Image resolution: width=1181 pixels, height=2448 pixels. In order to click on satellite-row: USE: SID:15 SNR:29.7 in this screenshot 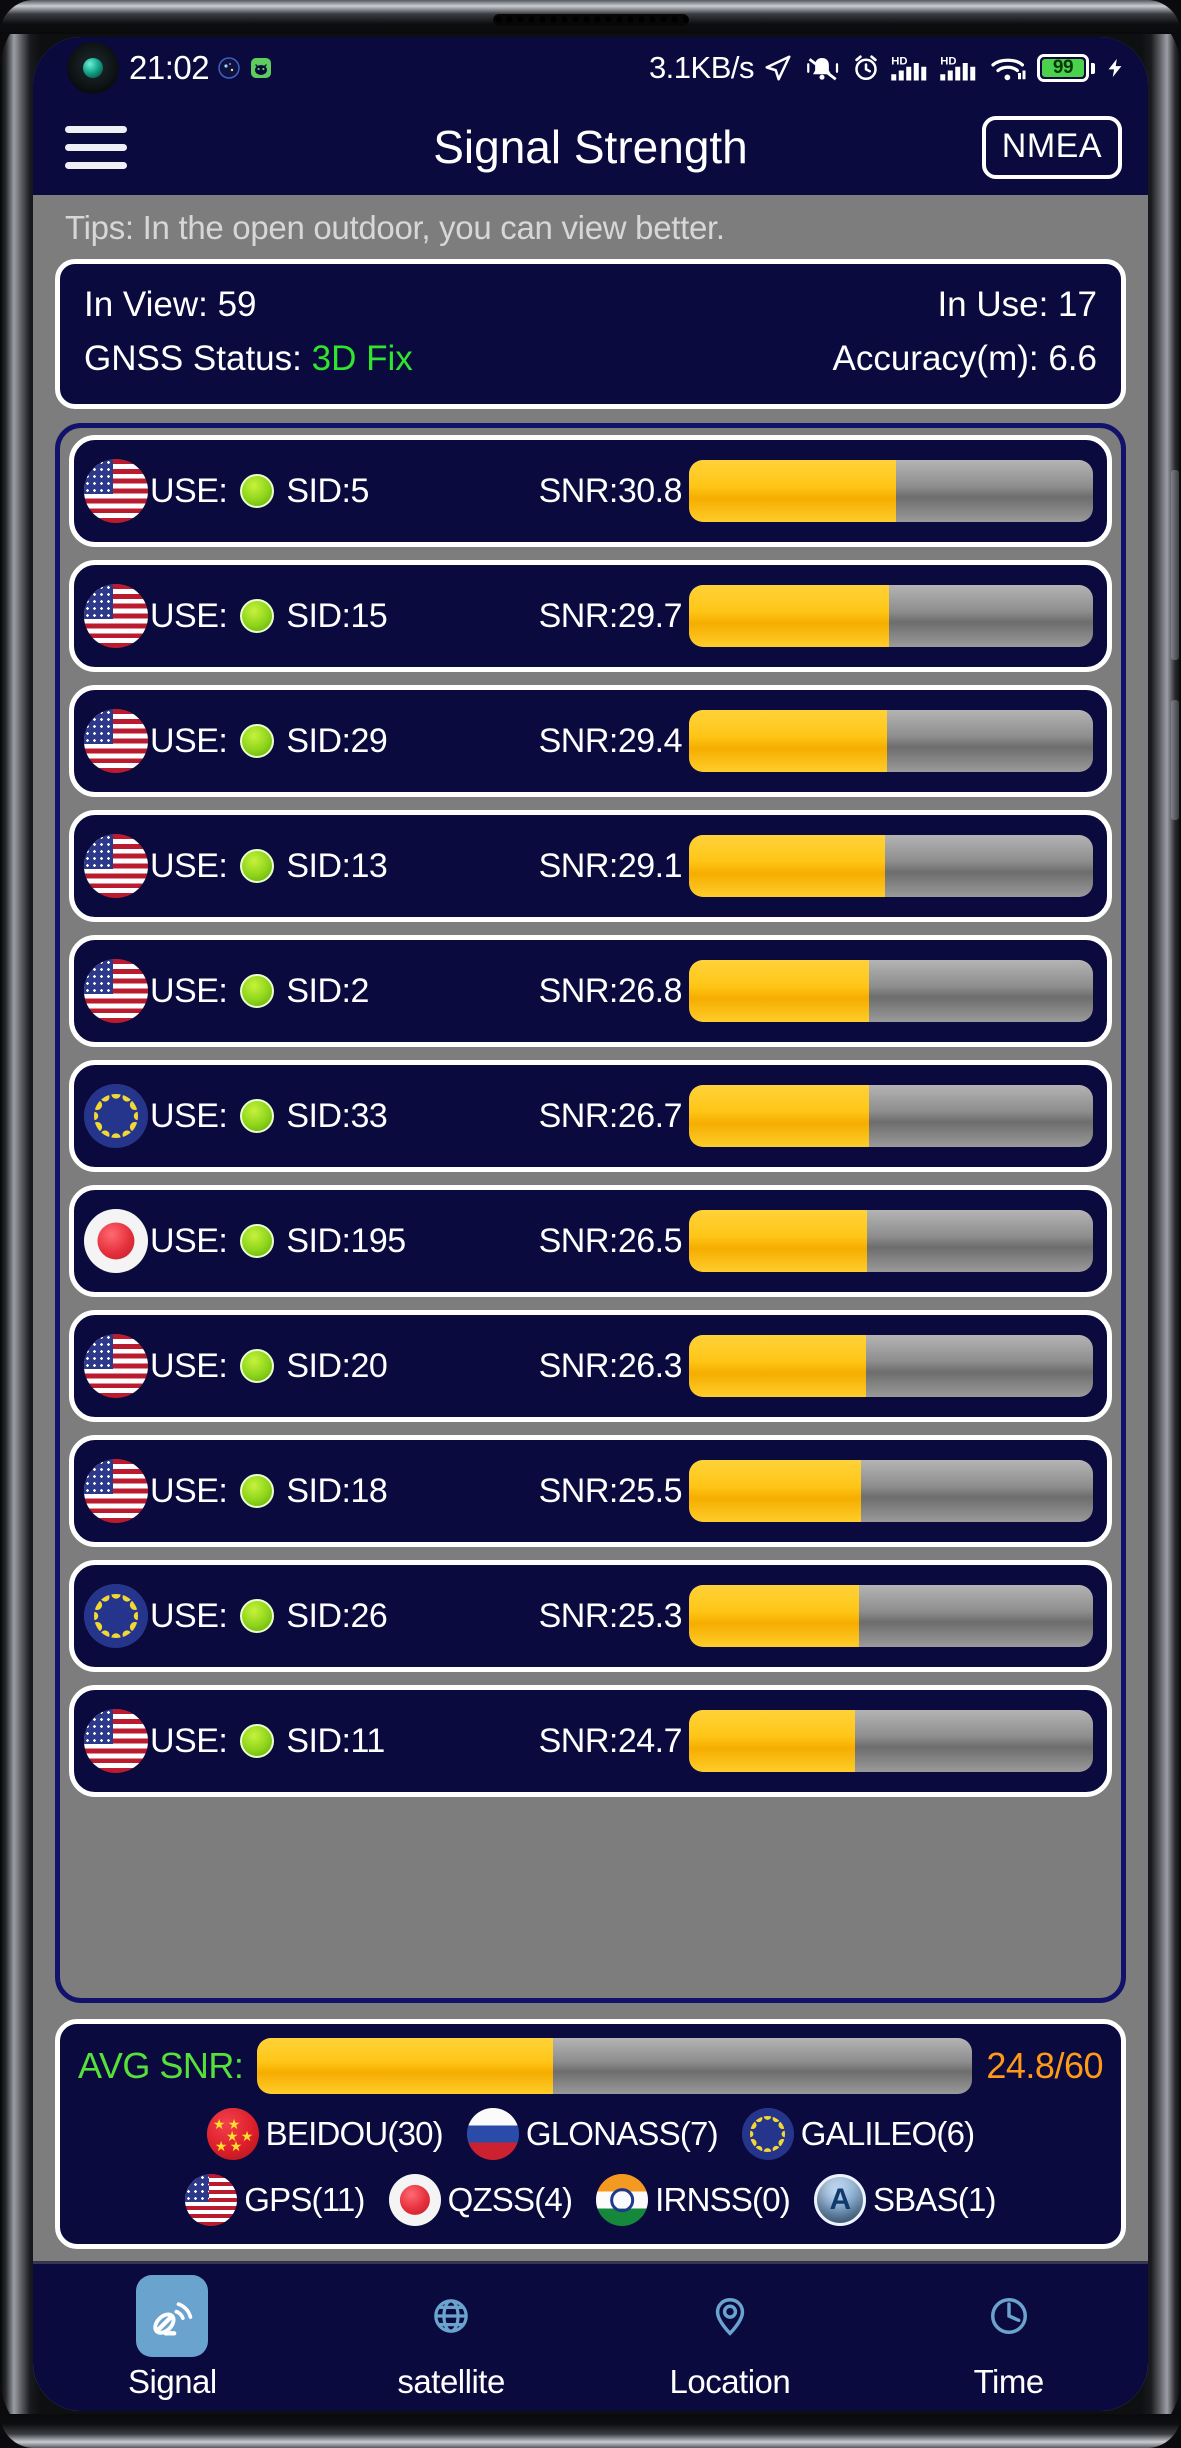, I will do `click(590, 616)`.